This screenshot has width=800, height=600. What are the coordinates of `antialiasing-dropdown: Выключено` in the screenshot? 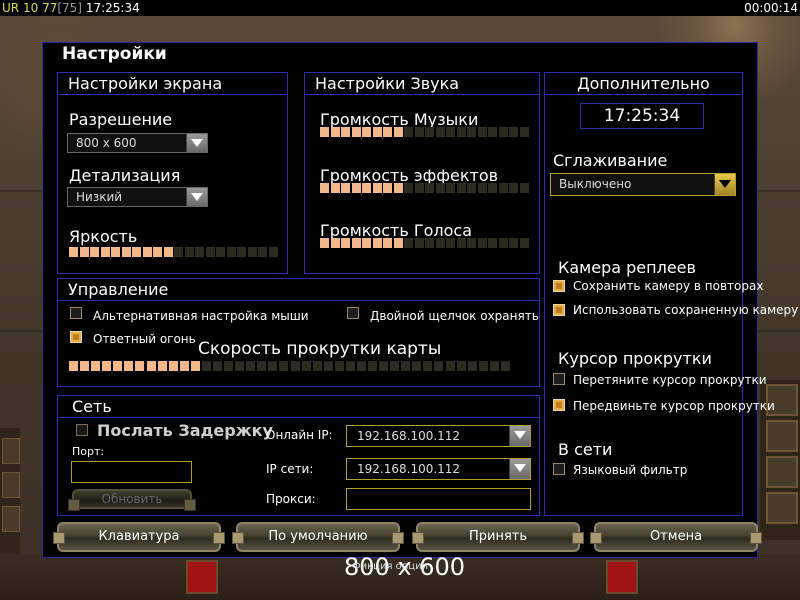 It's located at (643, 184).